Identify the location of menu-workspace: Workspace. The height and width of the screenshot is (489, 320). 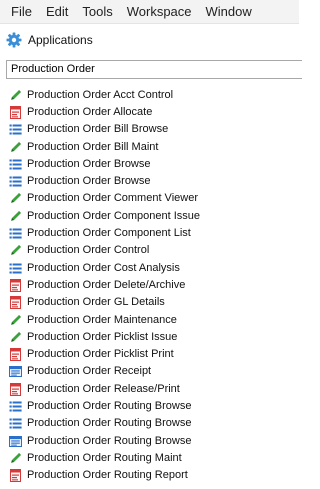
(159, 12).